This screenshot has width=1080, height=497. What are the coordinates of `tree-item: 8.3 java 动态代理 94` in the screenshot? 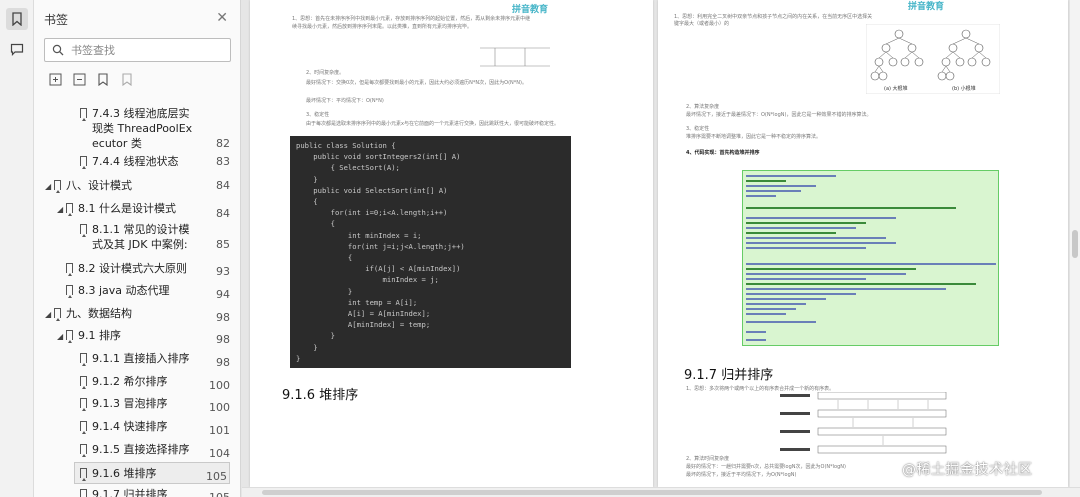 It's located at (132, 292).